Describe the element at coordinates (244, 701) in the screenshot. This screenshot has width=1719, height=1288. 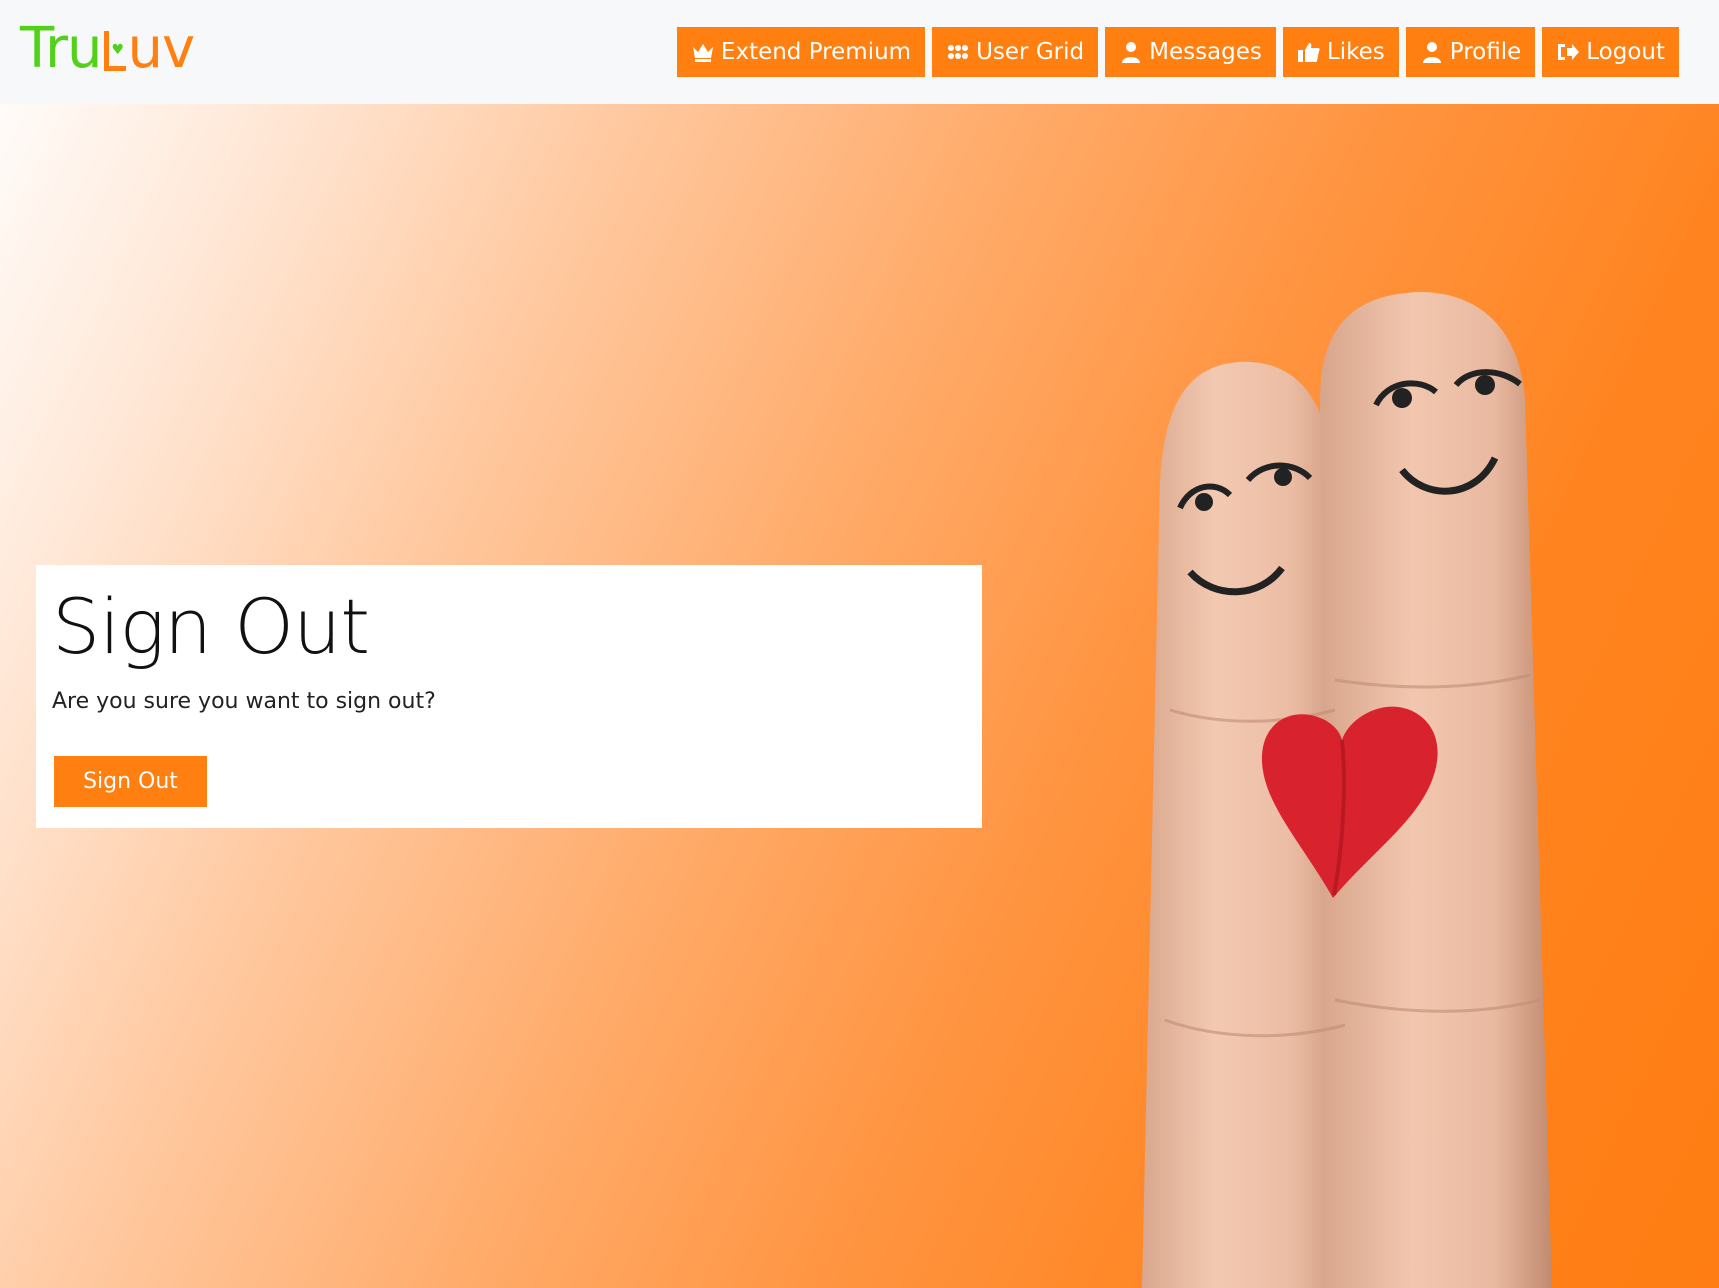
I see `confirm-message: Are you sure you want to sign out?` at that location.